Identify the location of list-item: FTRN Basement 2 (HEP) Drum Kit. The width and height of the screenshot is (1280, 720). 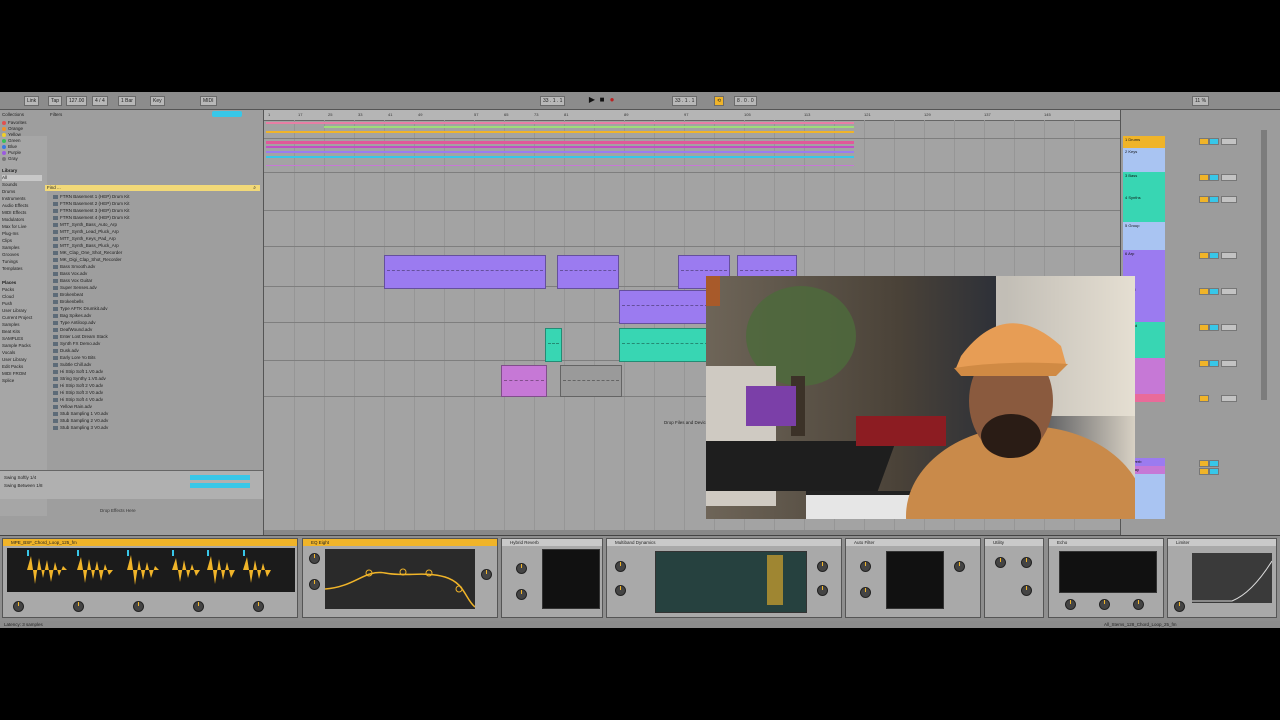
(91, 204).